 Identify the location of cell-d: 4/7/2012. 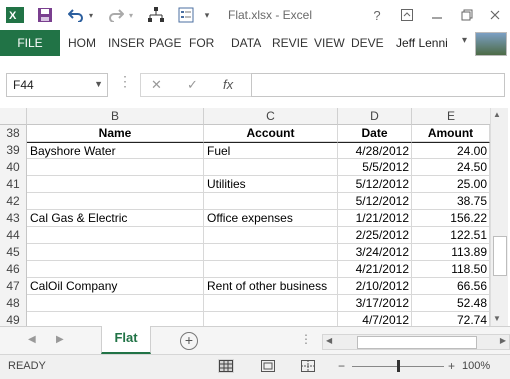
(375, 319).